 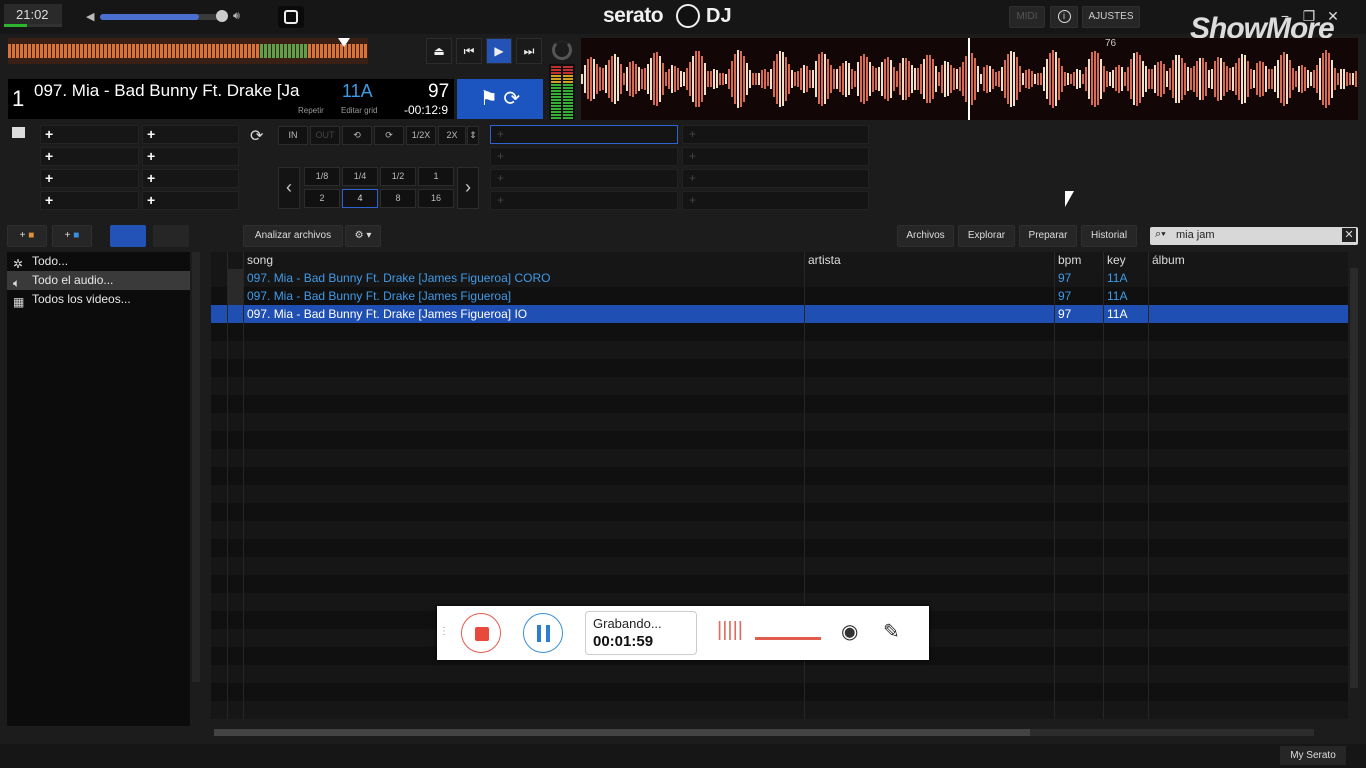 What do you see at coordinates (481, 633) in the screenshot?
I see `stop-recording-button` at bounding box center [481, 633].